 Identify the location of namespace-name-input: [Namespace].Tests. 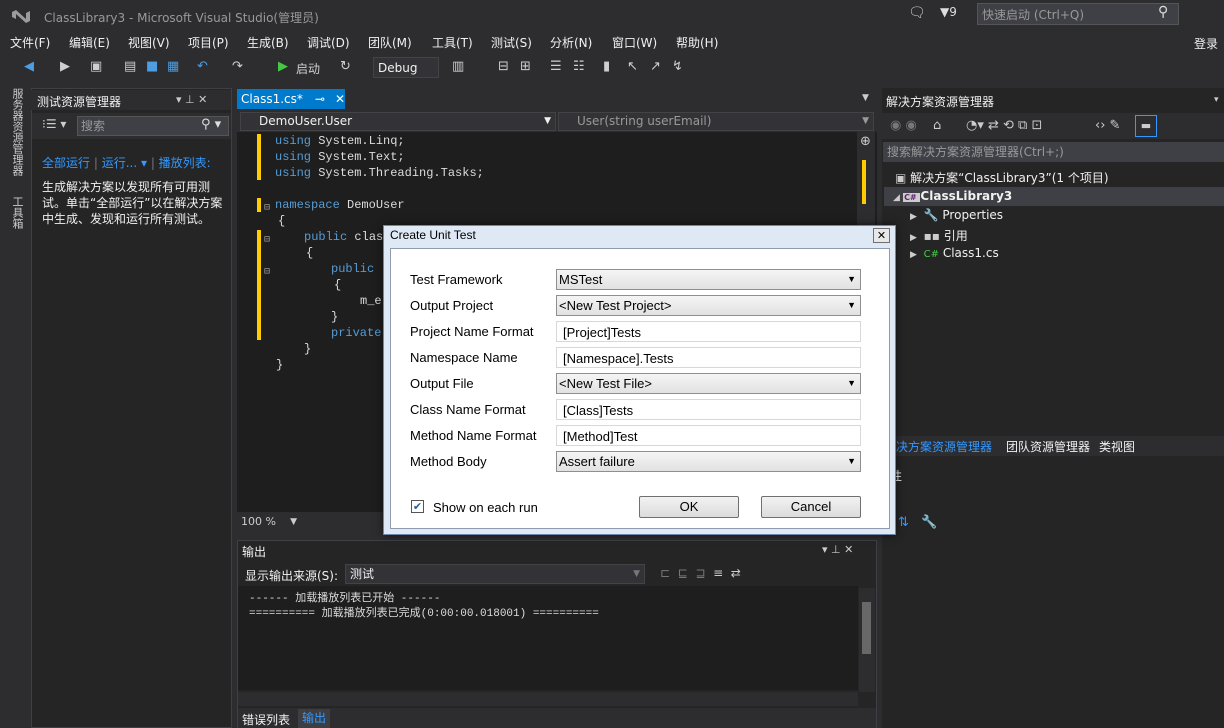
(708, 357).